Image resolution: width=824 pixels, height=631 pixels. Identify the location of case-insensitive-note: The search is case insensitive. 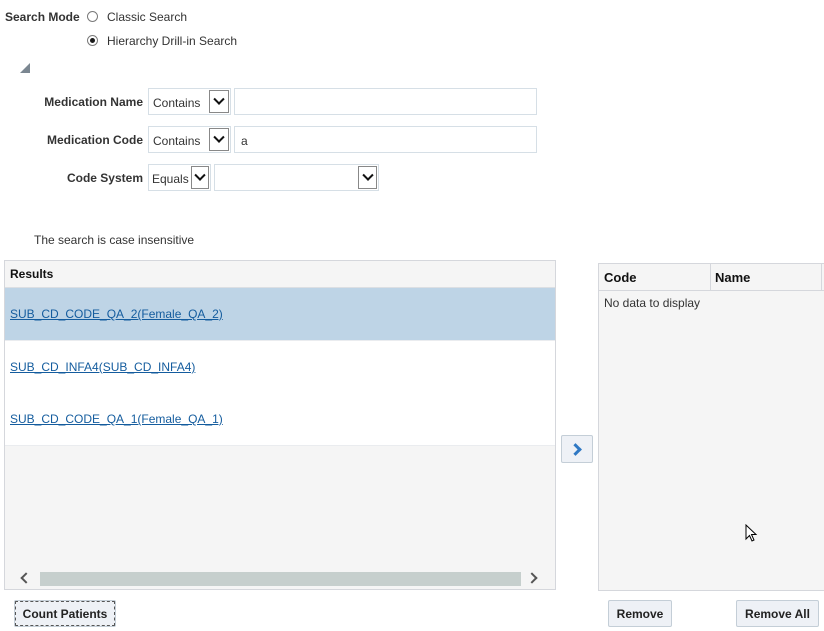
(114, 240).